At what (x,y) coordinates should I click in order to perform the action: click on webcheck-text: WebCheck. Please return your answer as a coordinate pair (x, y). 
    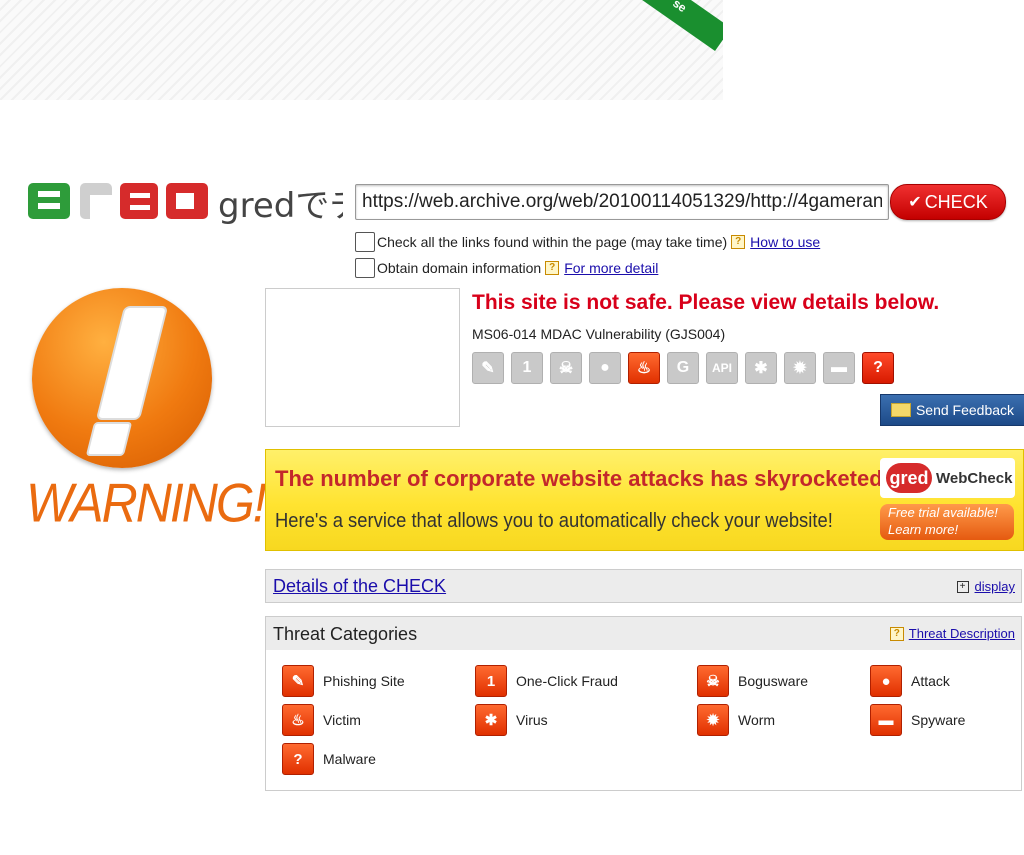
    Looking at the image, I should click on (974, 478).